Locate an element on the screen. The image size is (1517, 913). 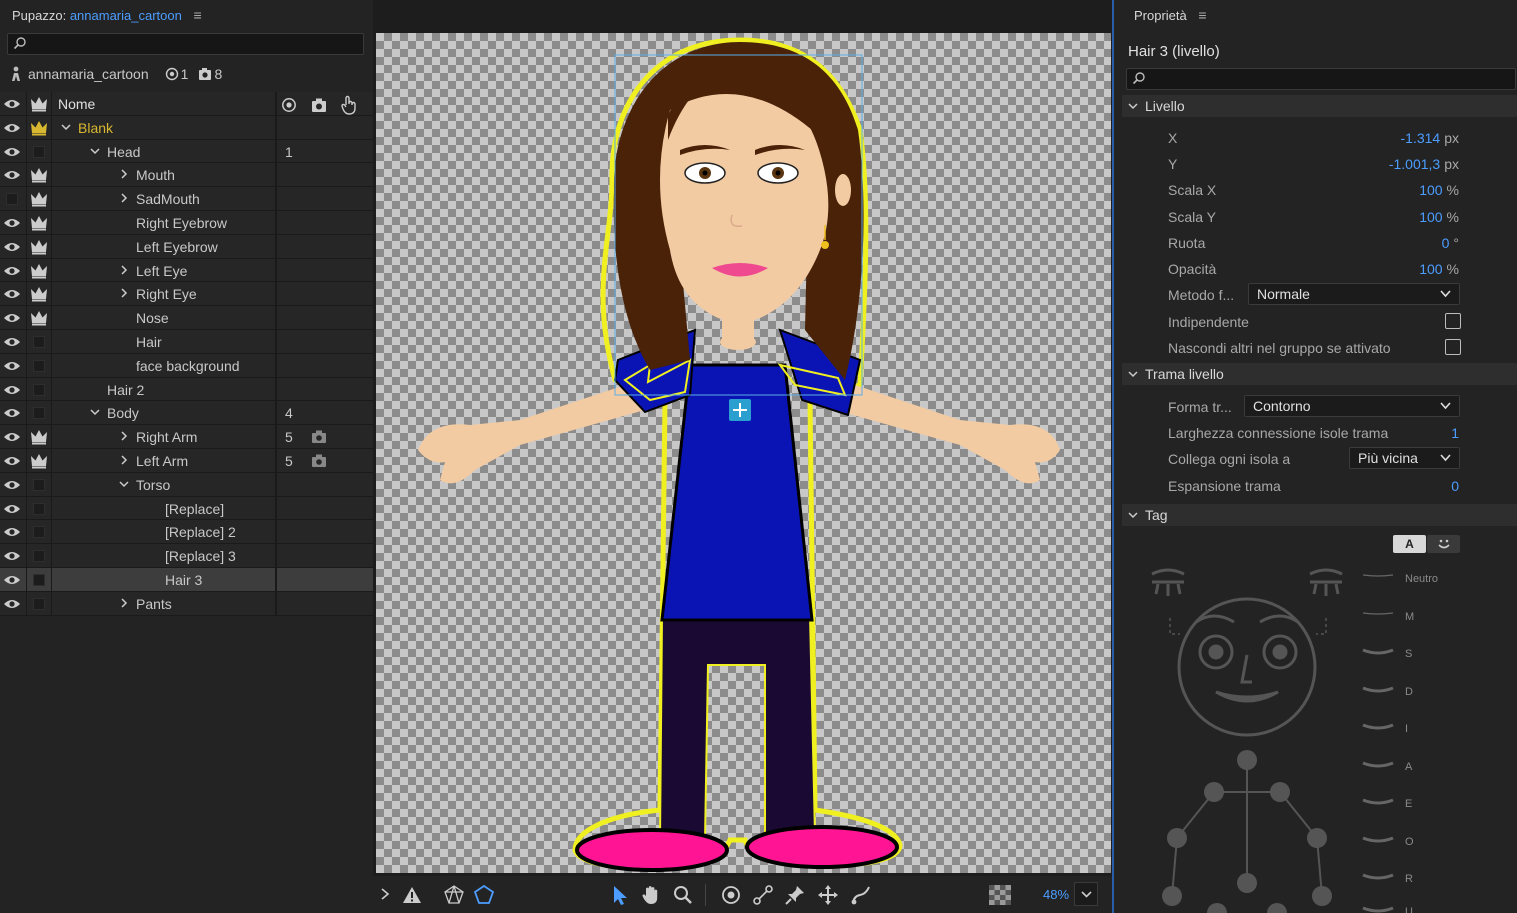
layer-row: Hair 3 is located at coordinates (186, 579).